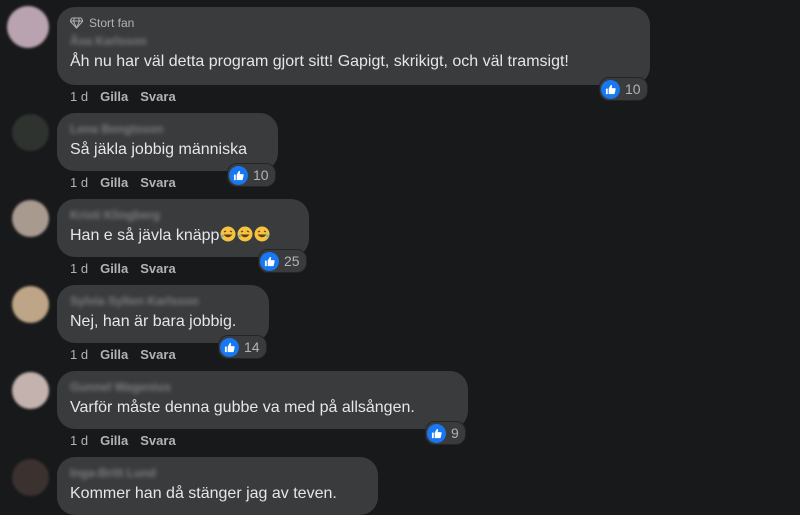 Image resolution: width=800 pixels, height=515 pixels. I want to click on reaction-count: 9, so click(445, 433).